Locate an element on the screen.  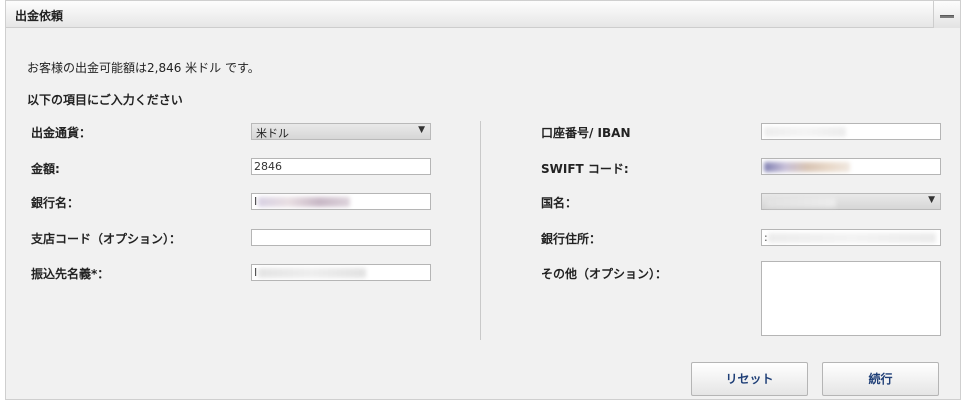
continue-button: 続行 is located at coordinates (880, 379).